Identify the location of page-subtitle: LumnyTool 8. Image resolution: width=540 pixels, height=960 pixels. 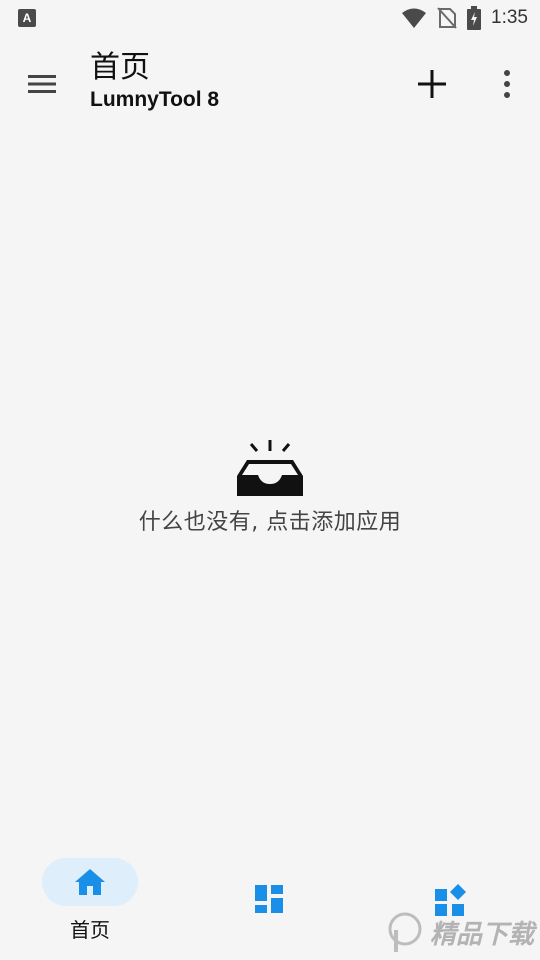
(155, 99).